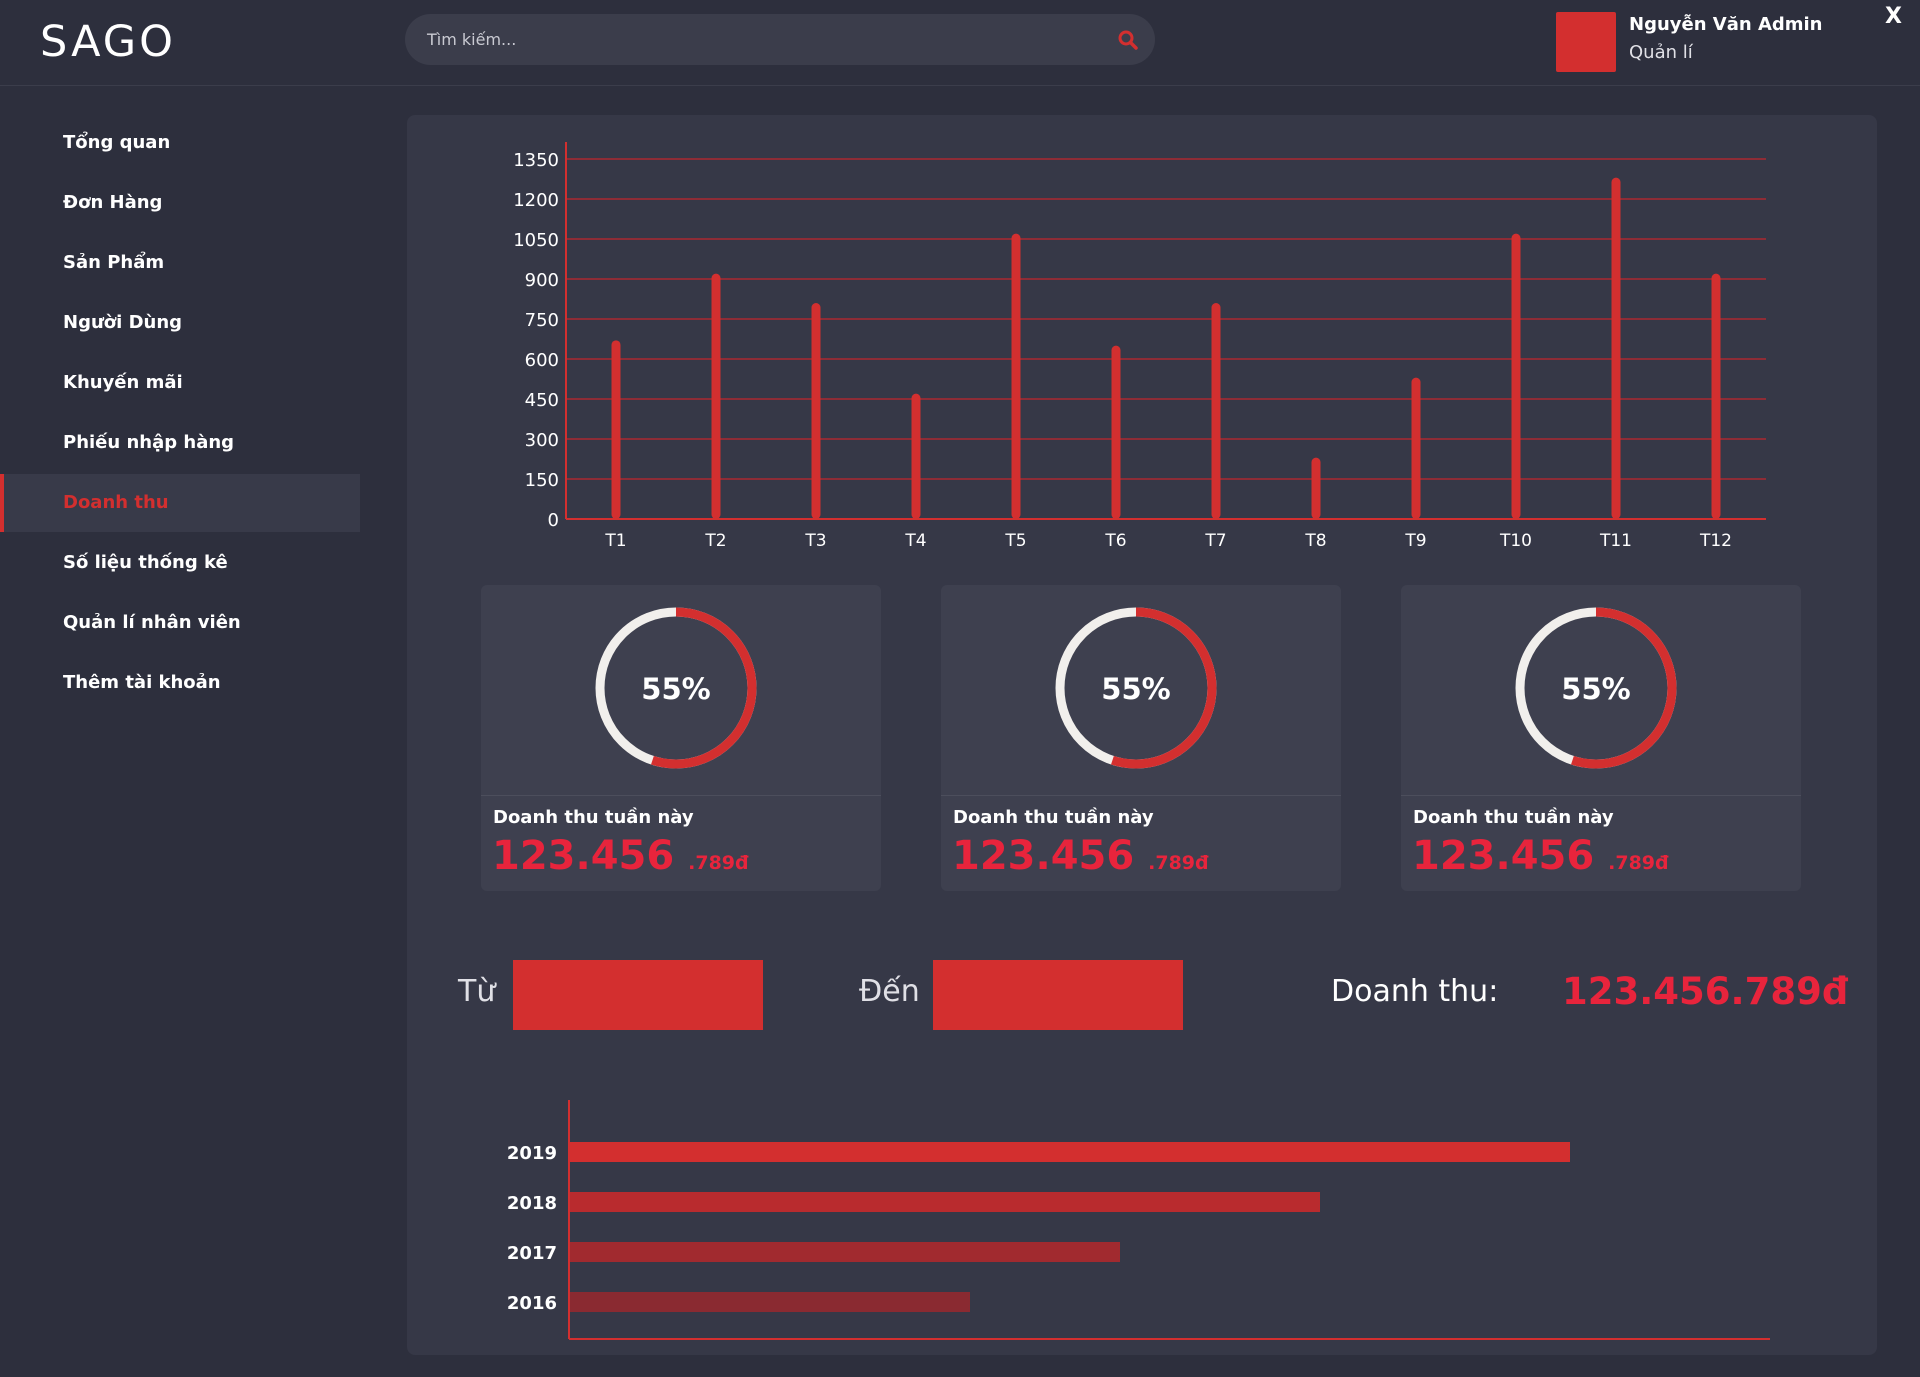 The height and width of the screenshot is (1377, 1920). I want to click on x-tick-label: T4, so click(915, 541).